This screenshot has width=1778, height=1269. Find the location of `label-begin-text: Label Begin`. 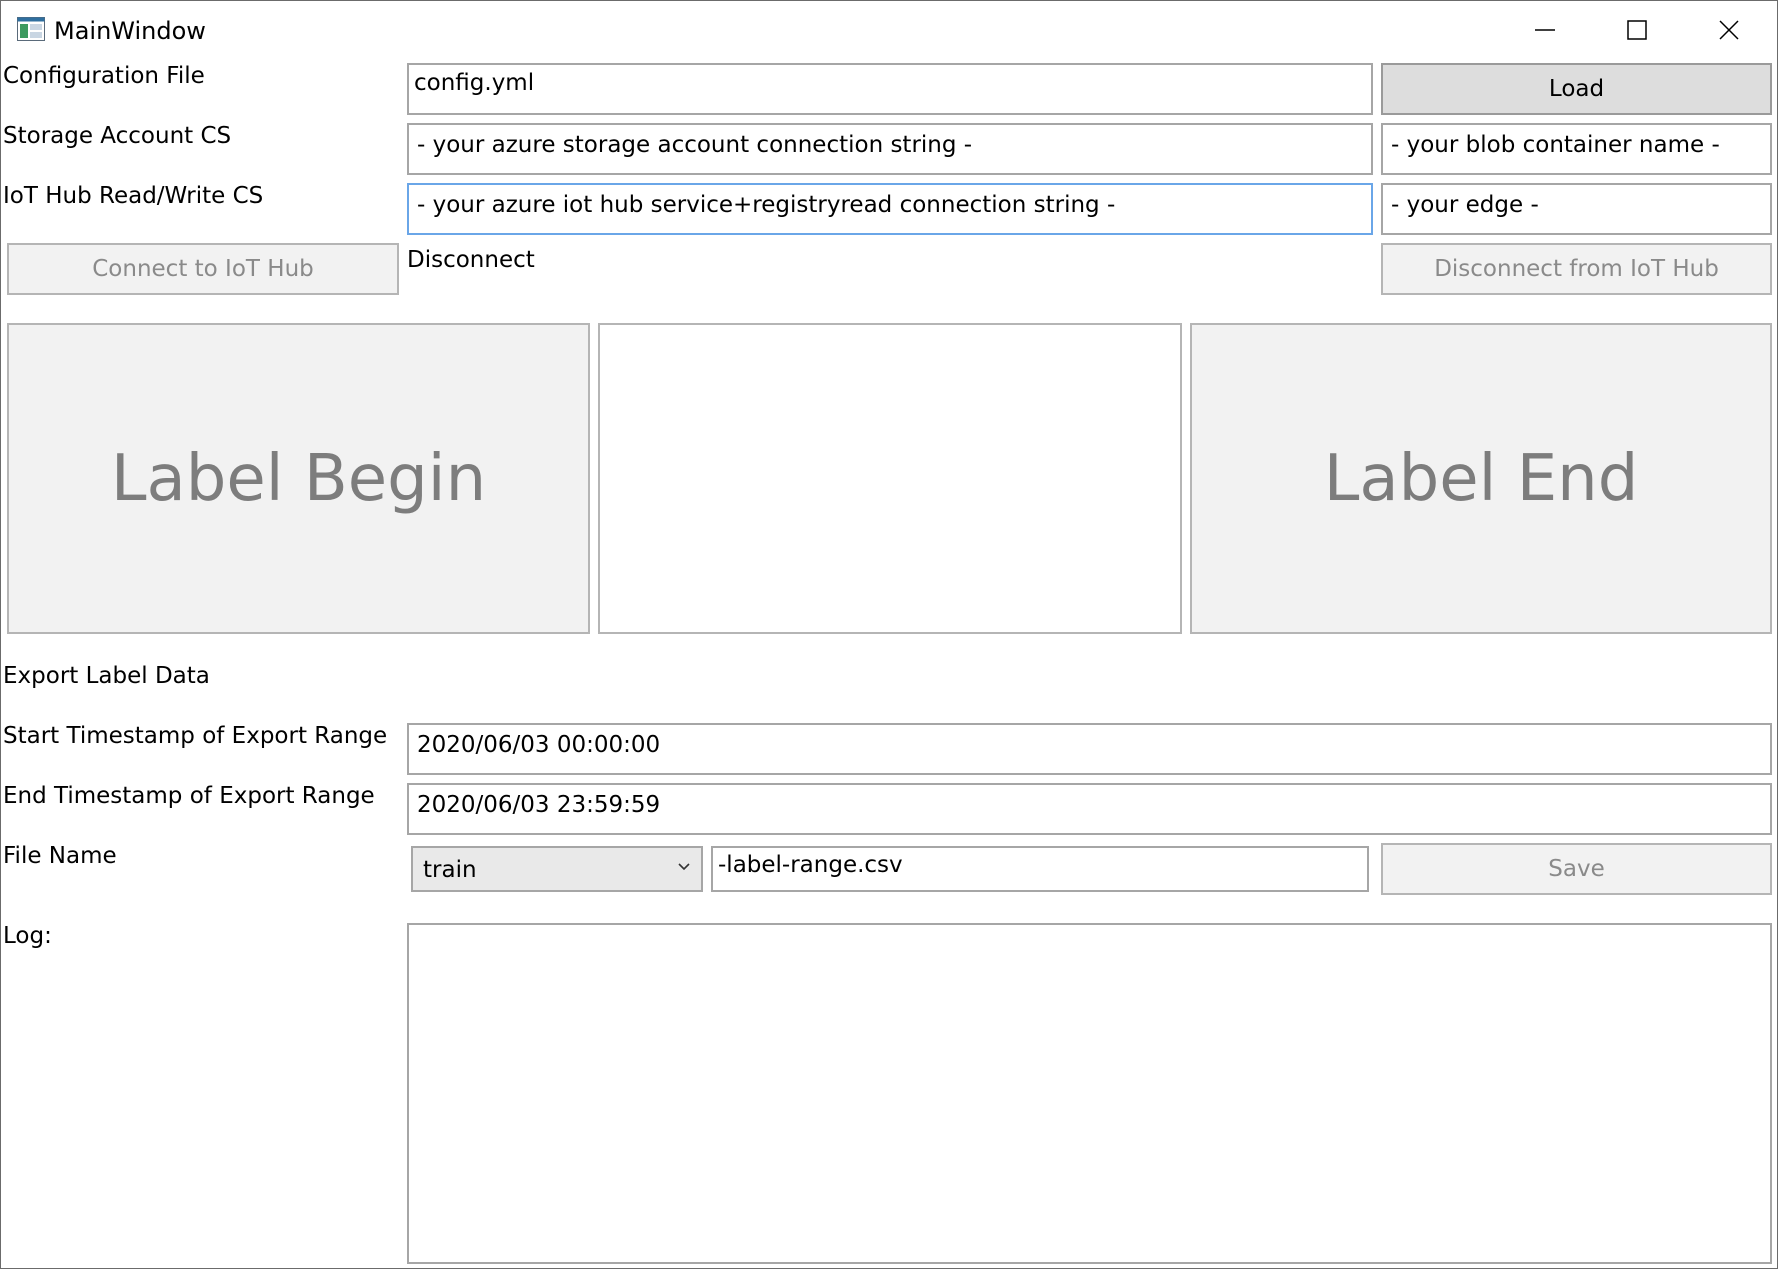

label-begin-text: Label Begin is located at coordinates (298, 478).